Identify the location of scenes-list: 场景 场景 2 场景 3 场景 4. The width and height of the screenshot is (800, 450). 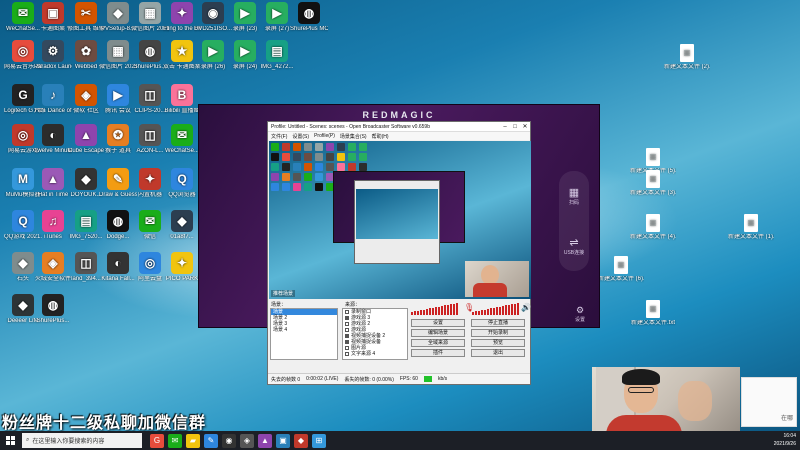
(304, 334).